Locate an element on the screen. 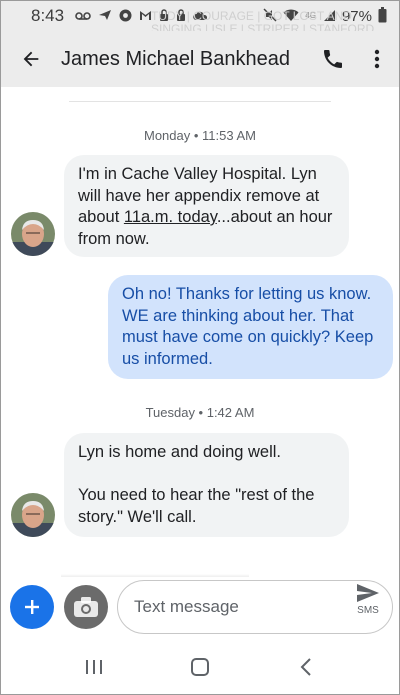 This screenshot has height=695, width=400. wifi-icon is located at coordinates (291, 16).